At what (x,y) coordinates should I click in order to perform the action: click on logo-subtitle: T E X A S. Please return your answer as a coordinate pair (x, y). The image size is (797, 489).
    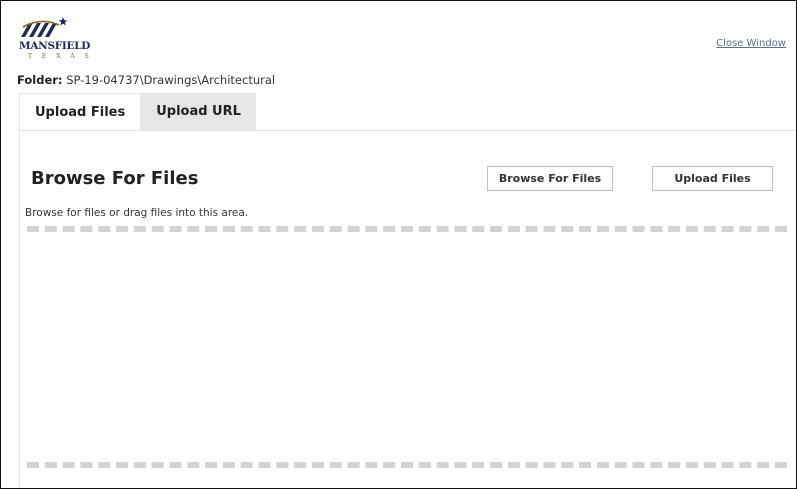
    Looking at the image, I should click on (60, 56).